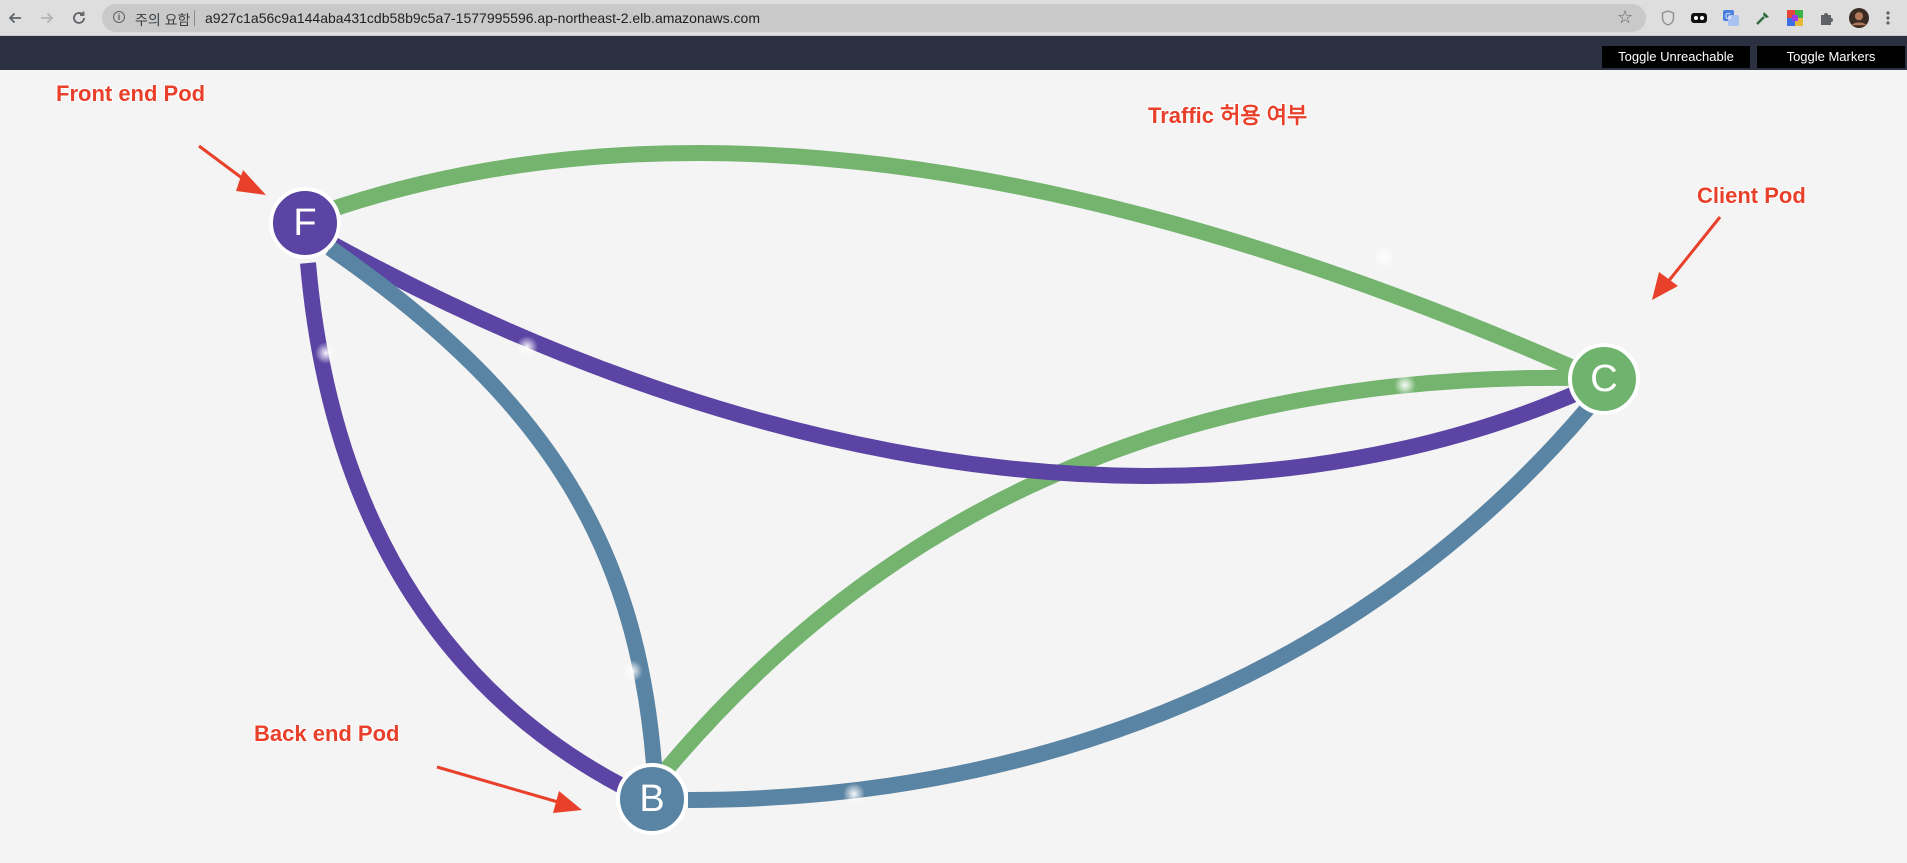  I want to click on reload-icon, so click(79, 17).